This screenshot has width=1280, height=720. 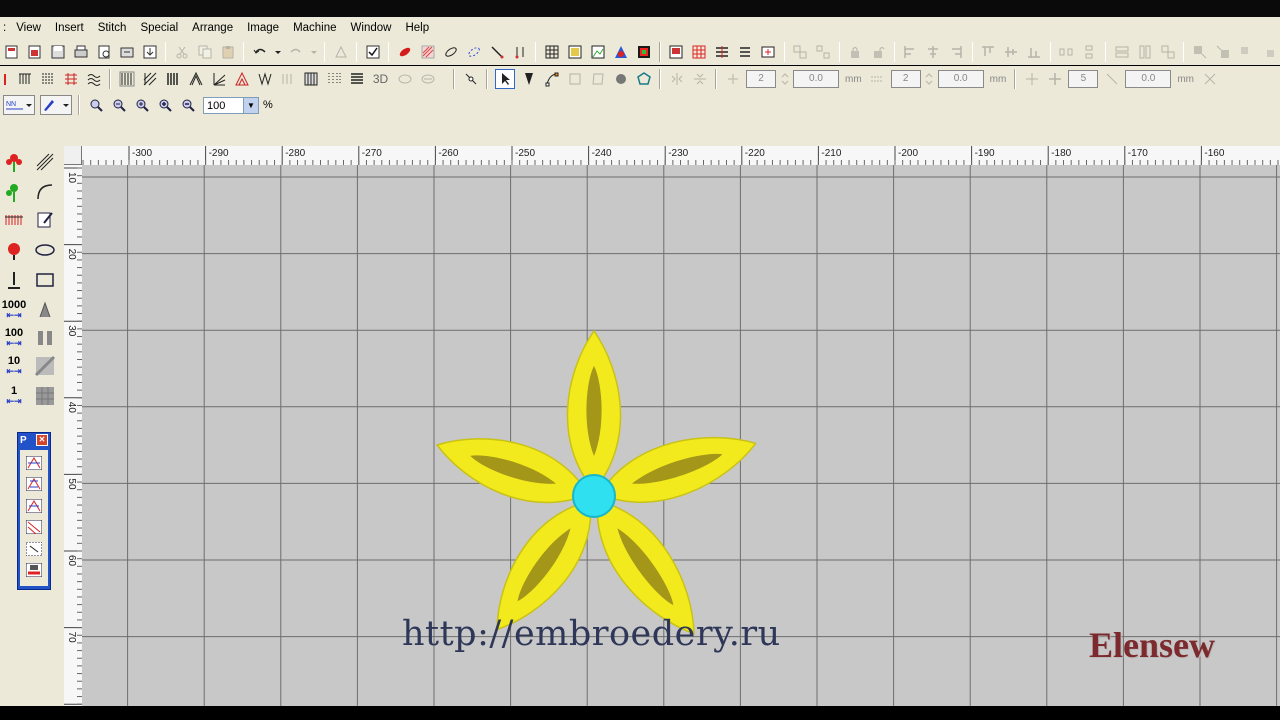 What do you see at coordinates (219, 79) in the screenshot?
I see `fan-fill-icon` at bounding box center [219, 79].